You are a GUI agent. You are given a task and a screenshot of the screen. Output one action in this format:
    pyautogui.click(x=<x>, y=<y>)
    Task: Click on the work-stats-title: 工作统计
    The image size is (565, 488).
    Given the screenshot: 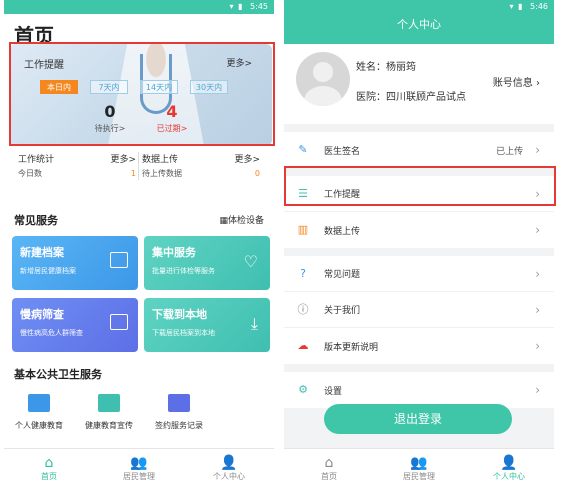 What is the action you would take?
    pyautogui.click(x=36, y=159)
    